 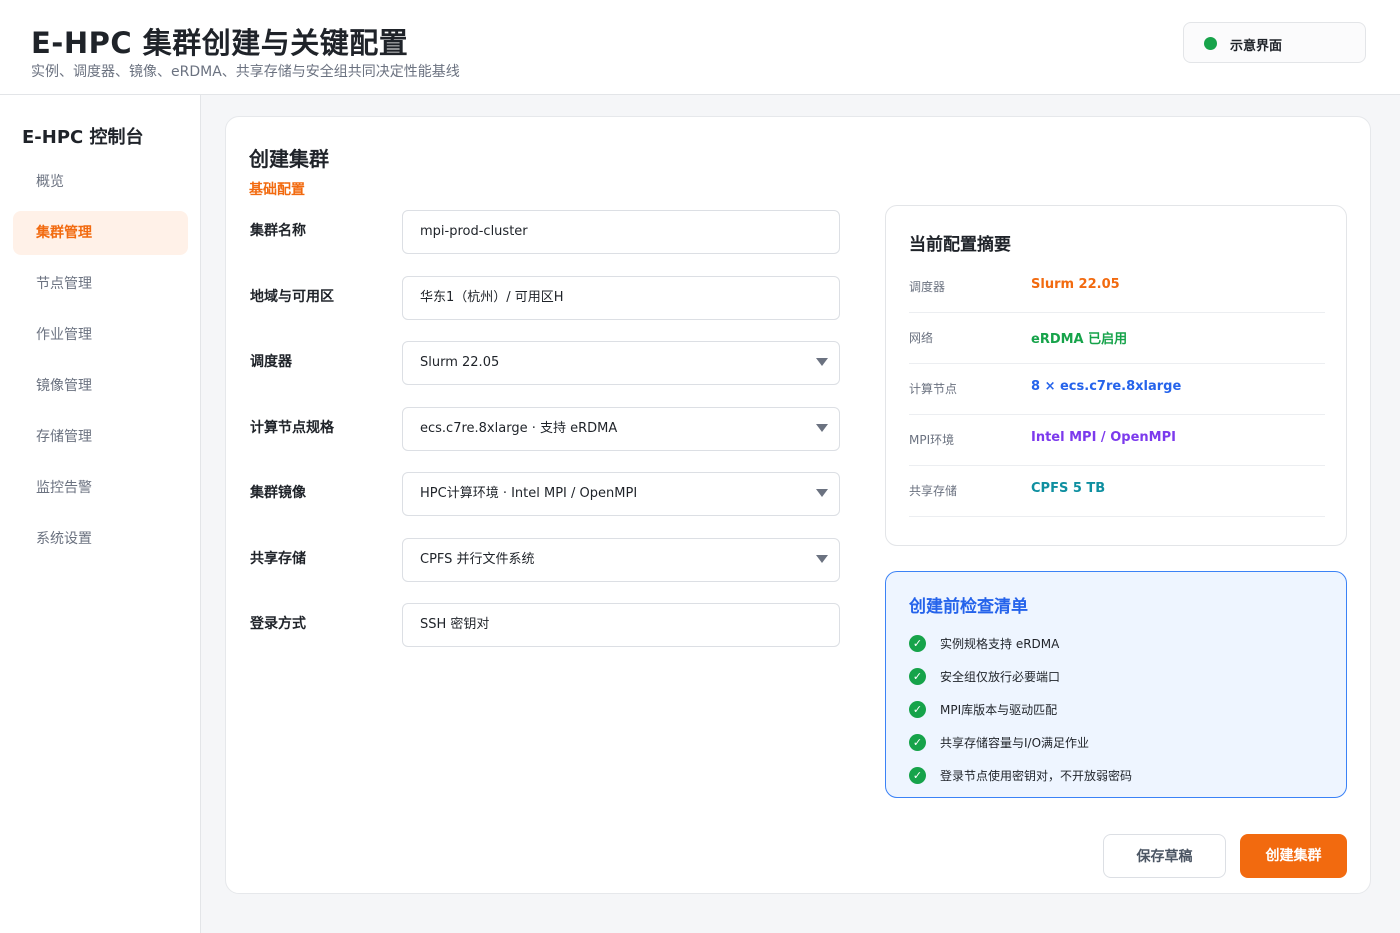 What do you see at coordinates (1015, 743) in the screenshot?
I see `checklist-item-text: 共享存储容量与I/O满足作业` at bounding box center [1015, 743].